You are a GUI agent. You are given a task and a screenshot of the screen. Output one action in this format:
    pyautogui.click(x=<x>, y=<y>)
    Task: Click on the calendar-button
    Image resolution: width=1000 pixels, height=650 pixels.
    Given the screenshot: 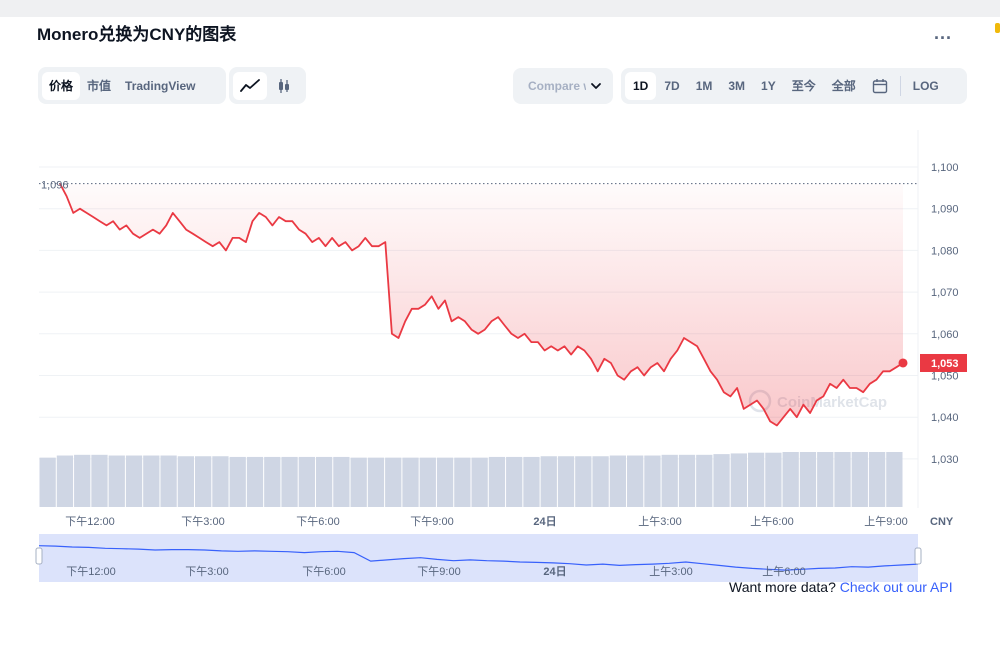 What is the action you would take?
    pyautogui.click(x=880, y=86)
    